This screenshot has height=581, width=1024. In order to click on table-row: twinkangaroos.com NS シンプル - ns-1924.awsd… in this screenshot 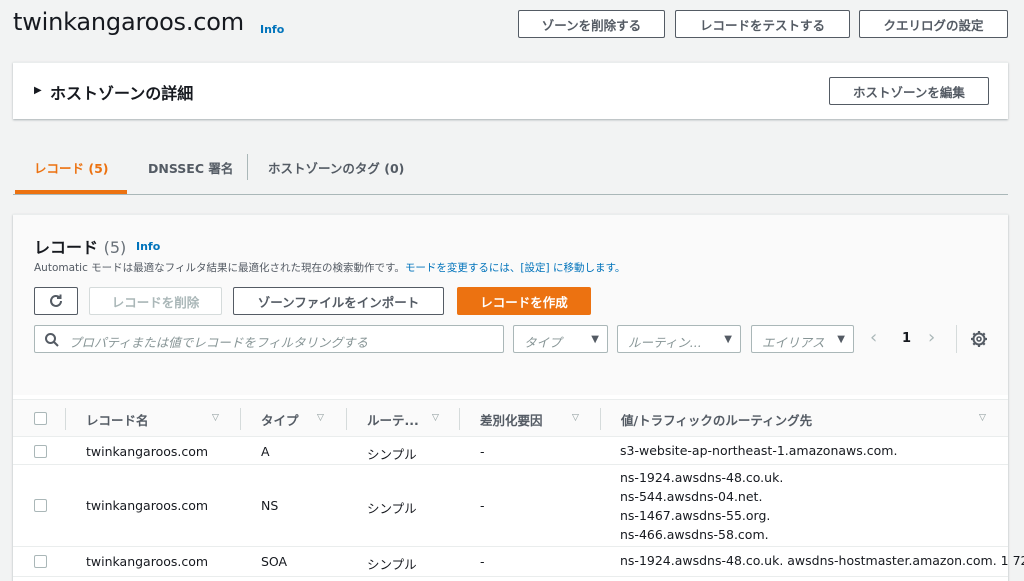, I will do `click(510, 506)`.